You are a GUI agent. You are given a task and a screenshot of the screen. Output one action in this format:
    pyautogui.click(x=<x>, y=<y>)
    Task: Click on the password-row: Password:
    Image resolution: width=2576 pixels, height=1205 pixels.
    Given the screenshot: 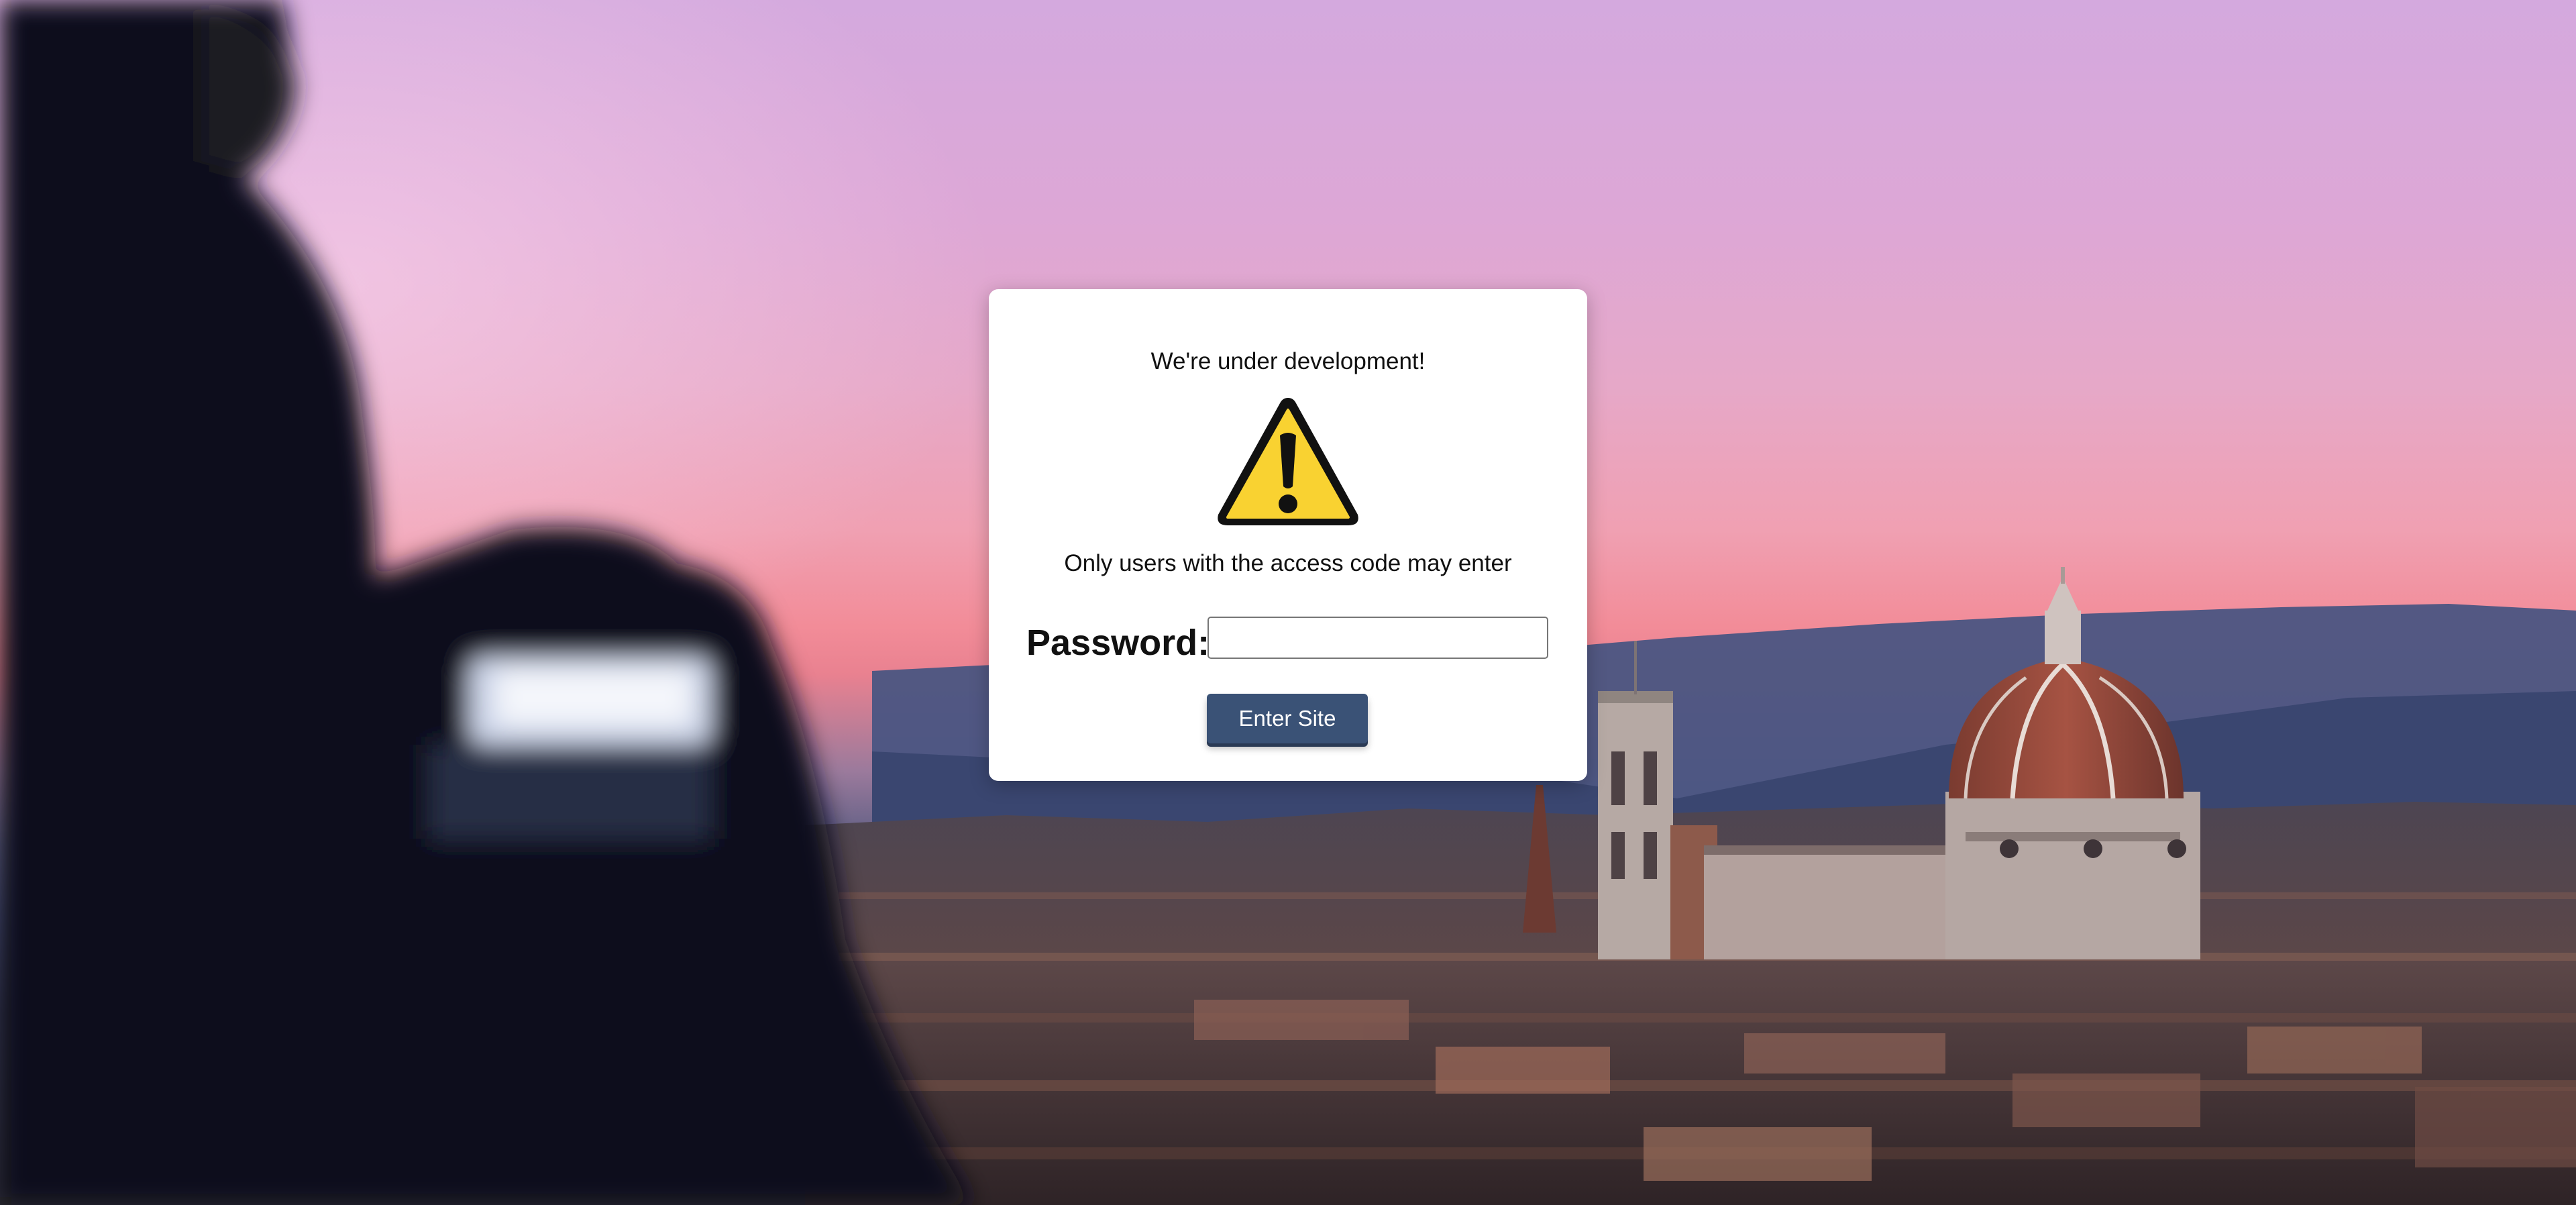 What is the action you would take?
    pyautogui.click(x=1294, y=640)
    